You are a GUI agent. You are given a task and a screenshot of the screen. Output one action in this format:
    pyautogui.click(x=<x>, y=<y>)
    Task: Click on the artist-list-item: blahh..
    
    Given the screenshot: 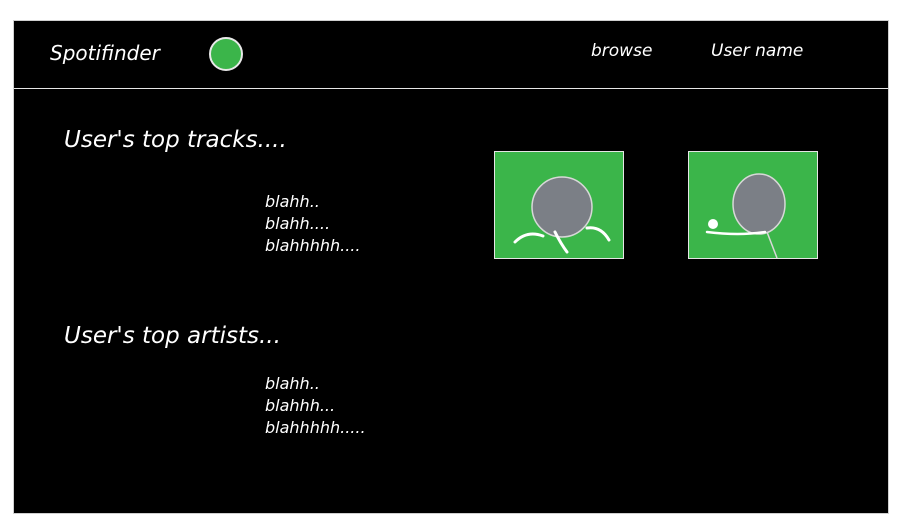 What is the action you would take?
    pyautogui.click(x=315, y=384)
    